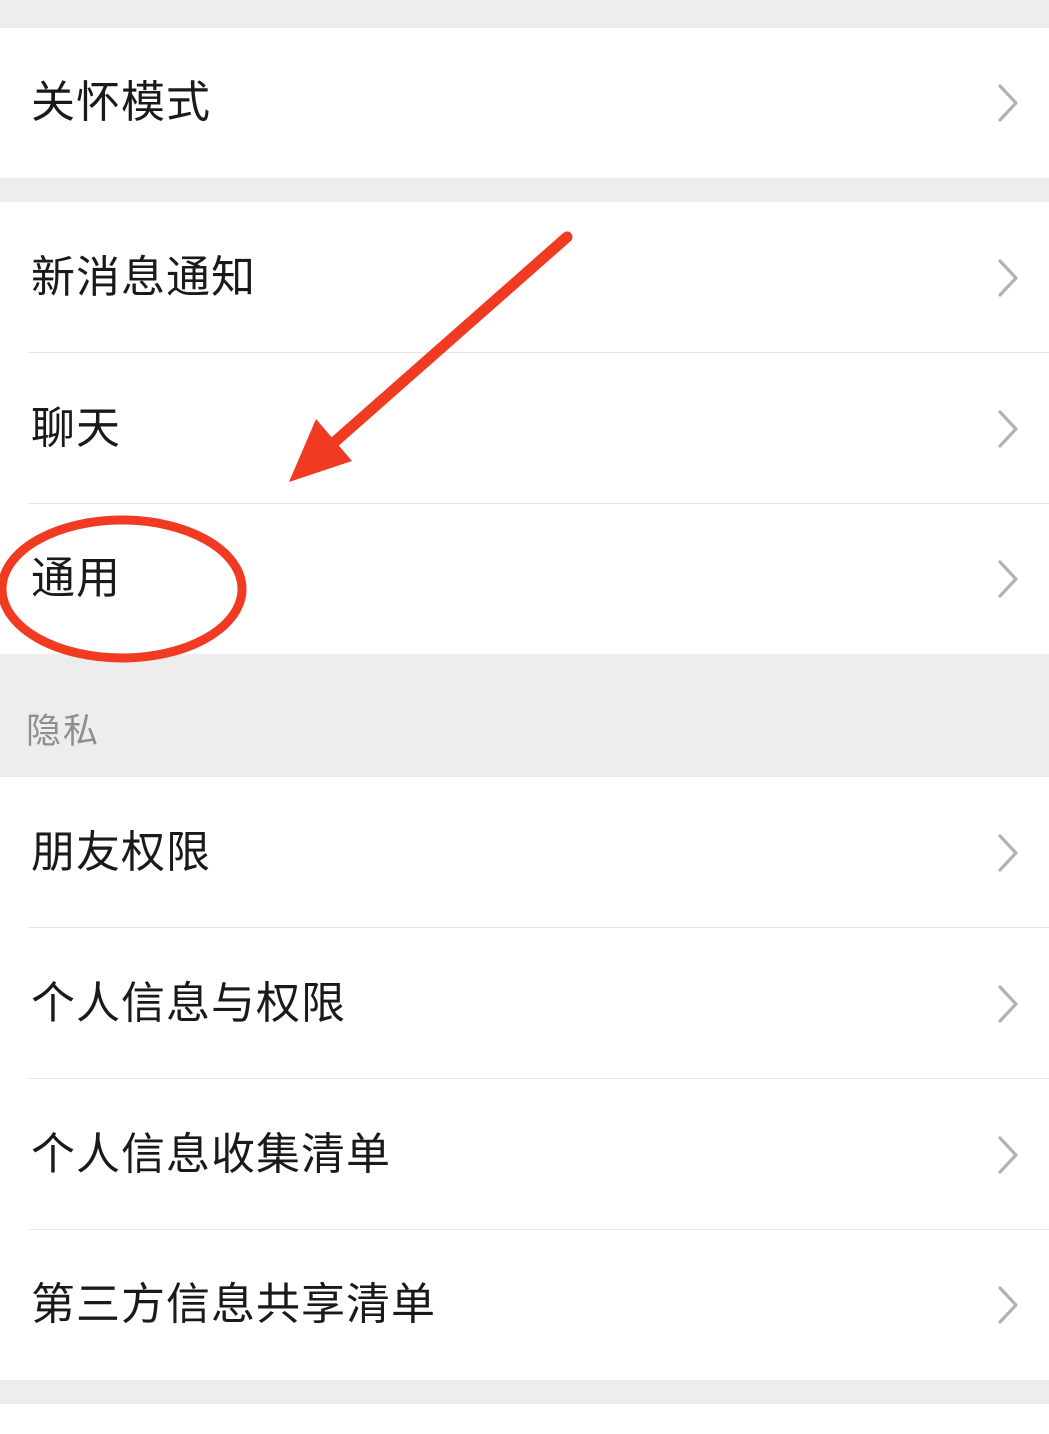  I want to click on settings-group-next, so click(524, 1419).